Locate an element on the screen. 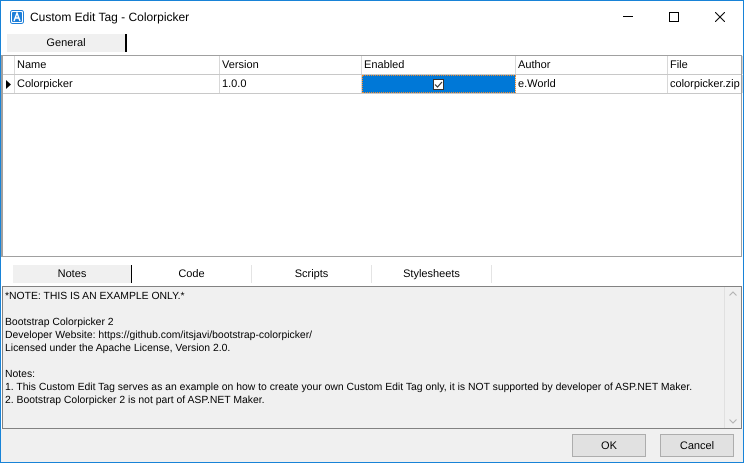 This screenshot has width=744, height=463. tab: General is located at coordinates (67, 43).